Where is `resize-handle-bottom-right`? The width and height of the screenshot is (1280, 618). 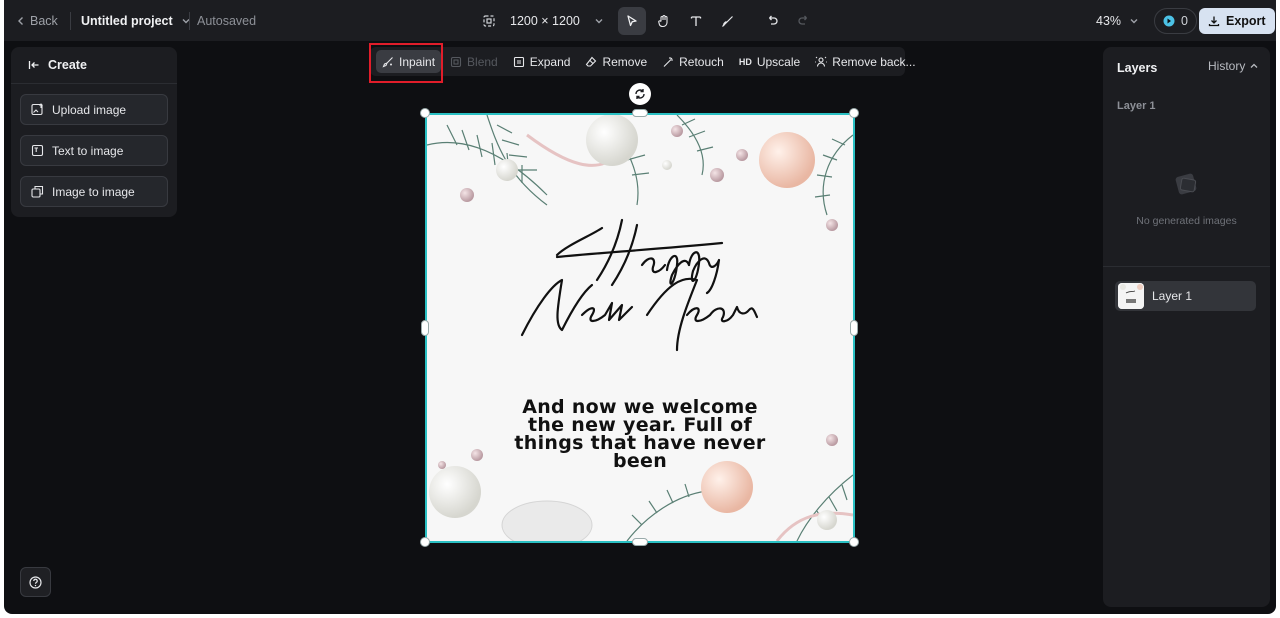
resize-handle-bottom-right is located at coordinates (854, 542).